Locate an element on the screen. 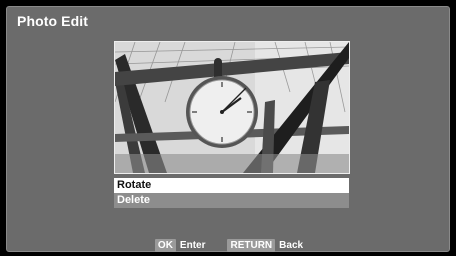 Image resolution: width=456 pixels, height=256 pixels. return-key: RETURN is located at coordinates (251, 245).